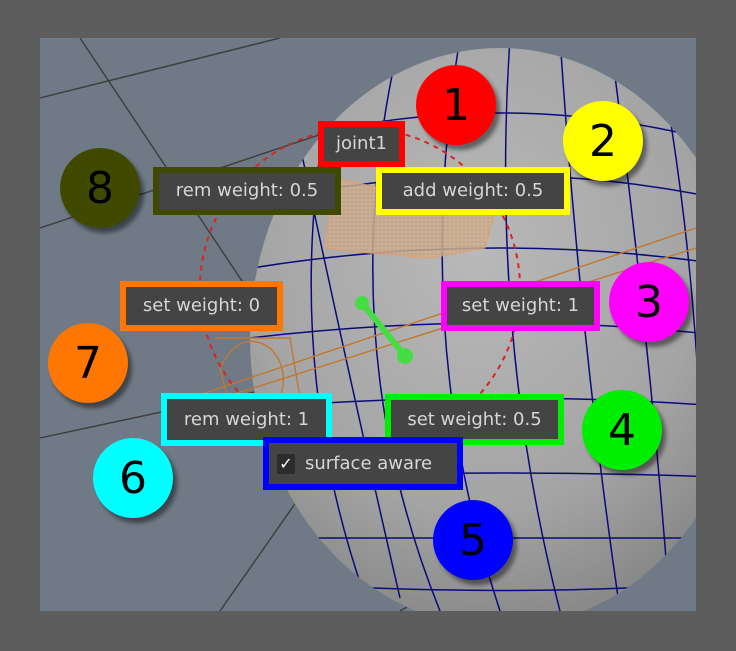 The image size is (736, 651). Describe the element at coordinates (246, 419) in the screenshot. I see `rem-weight-one-label: rem weight: 1` at that location.